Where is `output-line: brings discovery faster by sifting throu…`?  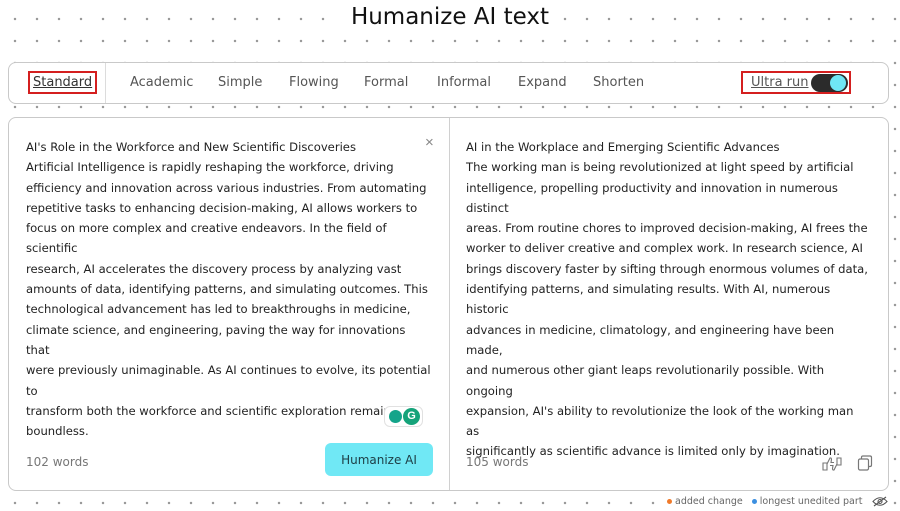
output-line: brings discovery faster by sifting throu… is located at coordinates (667, 268).